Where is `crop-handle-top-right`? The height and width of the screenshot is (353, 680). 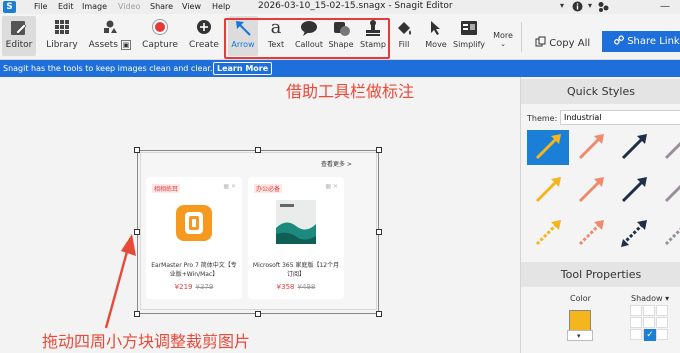
crop-handle-top-right is located at coordinates (379, 150).